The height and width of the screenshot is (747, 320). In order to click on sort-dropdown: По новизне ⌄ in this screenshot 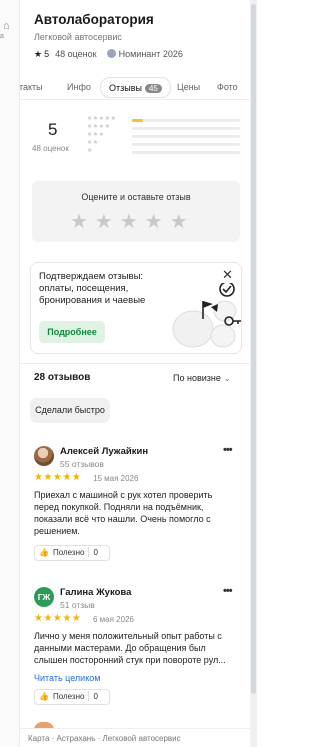, I will do `click(202, 378)`.